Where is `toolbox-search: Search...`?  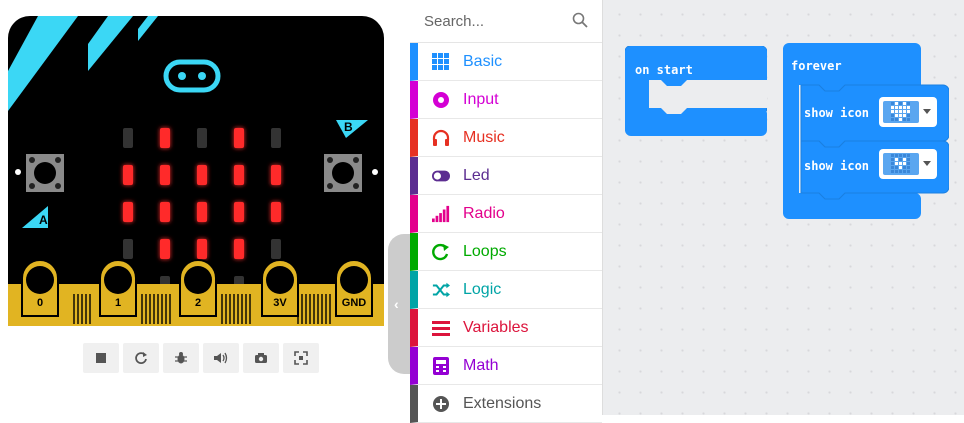
toolbox-search: Search... is located at coordinates (506, 21).